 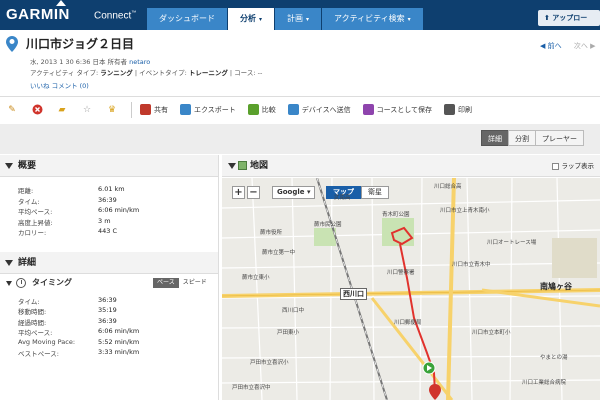 I want to click on send-to-device-button: デバイスへ送信, so click(x=319, y=109).